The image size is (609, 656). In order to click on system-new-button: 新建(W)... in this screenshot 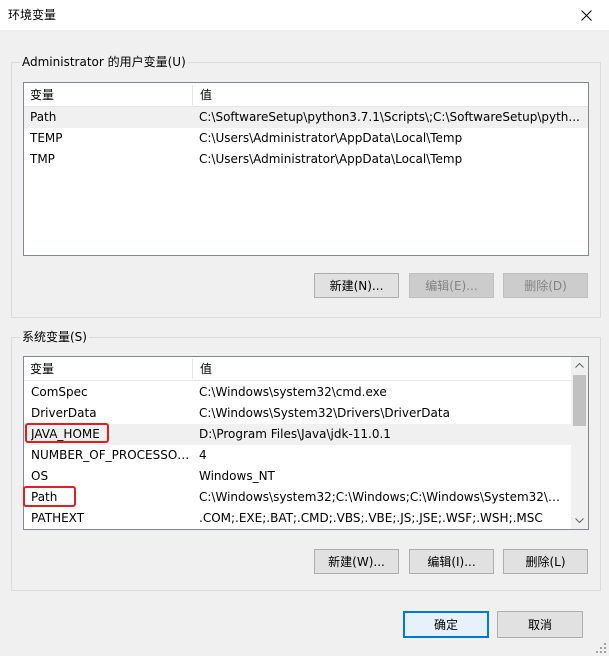, I will do `click(356, 561)`.